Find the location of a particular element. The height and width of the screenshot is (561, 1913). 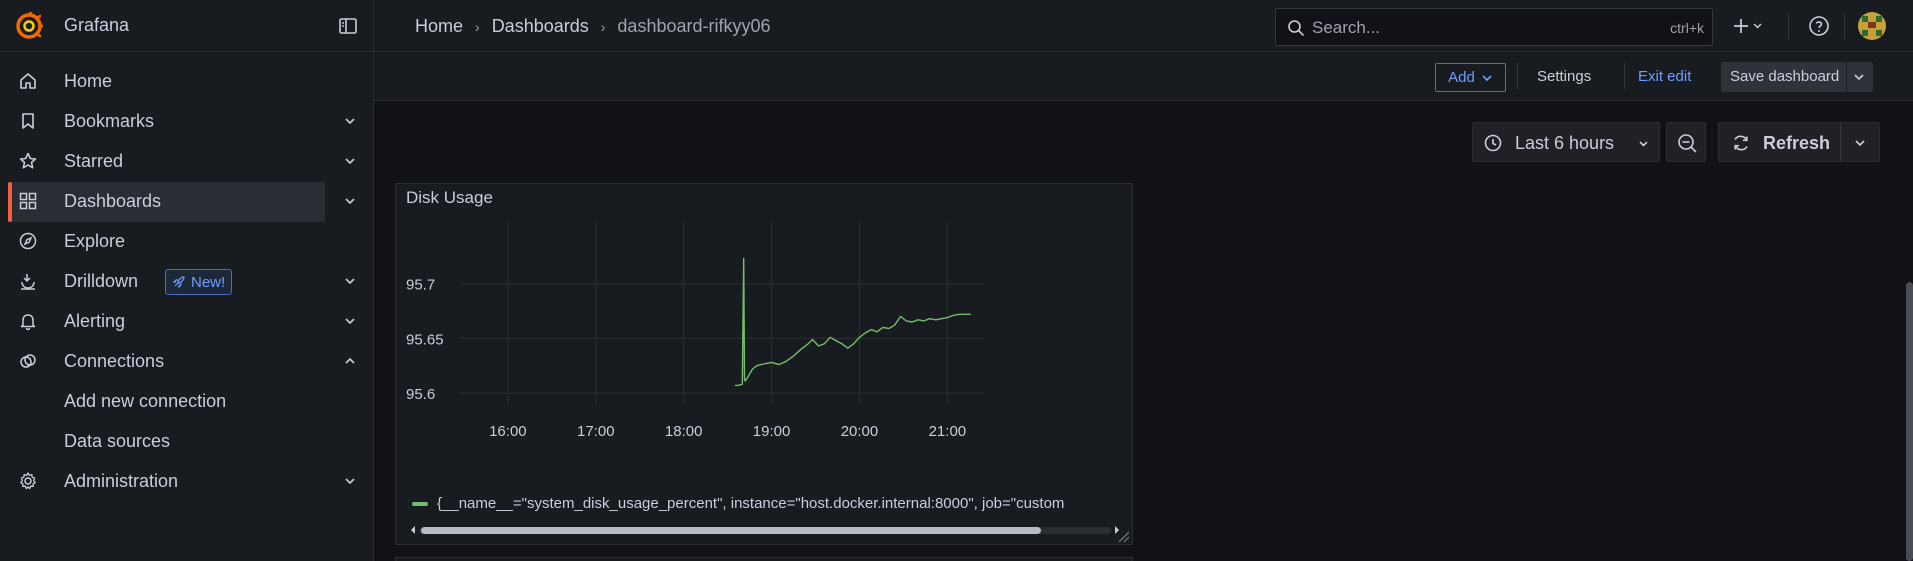

compass-icon is located at coordinates (28, 241).